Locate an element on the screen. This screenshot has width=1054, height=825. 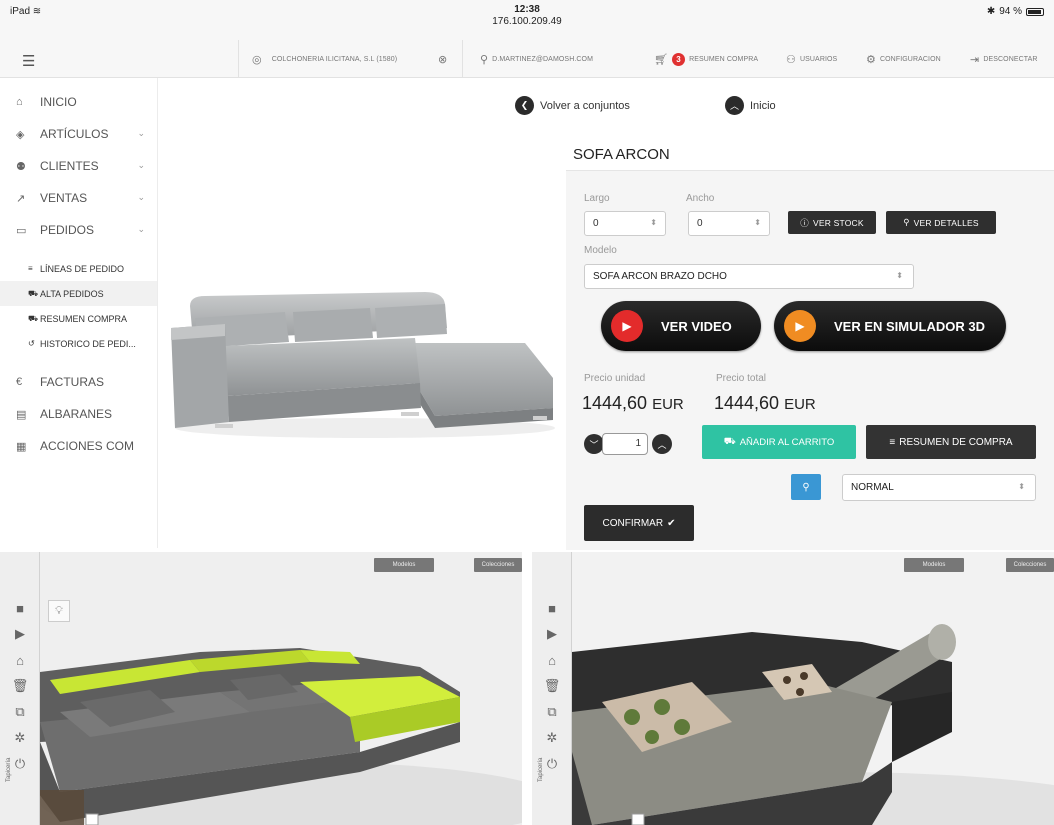
view-video-label: VER VIDEO is located at coordinates (696, 326).